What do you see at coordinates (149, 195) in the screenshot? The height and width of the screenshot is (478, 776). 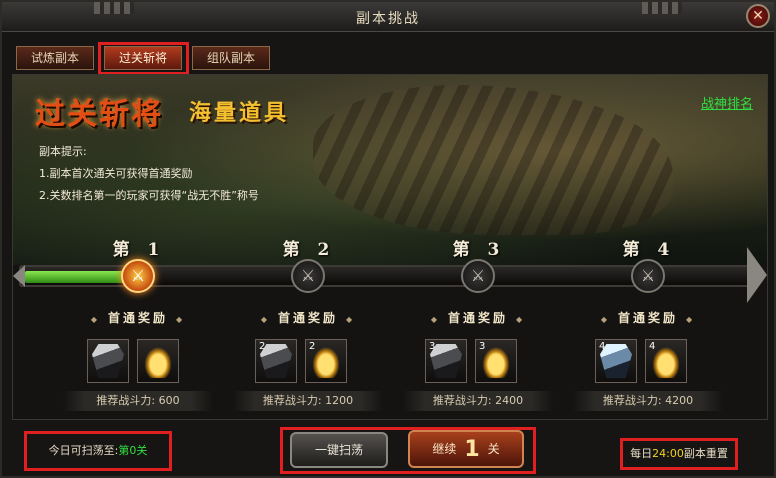 I see `tip-line: 2.关数排名第一的玩家可获得“战无不胜”称号` at bounding box center [149, 195].